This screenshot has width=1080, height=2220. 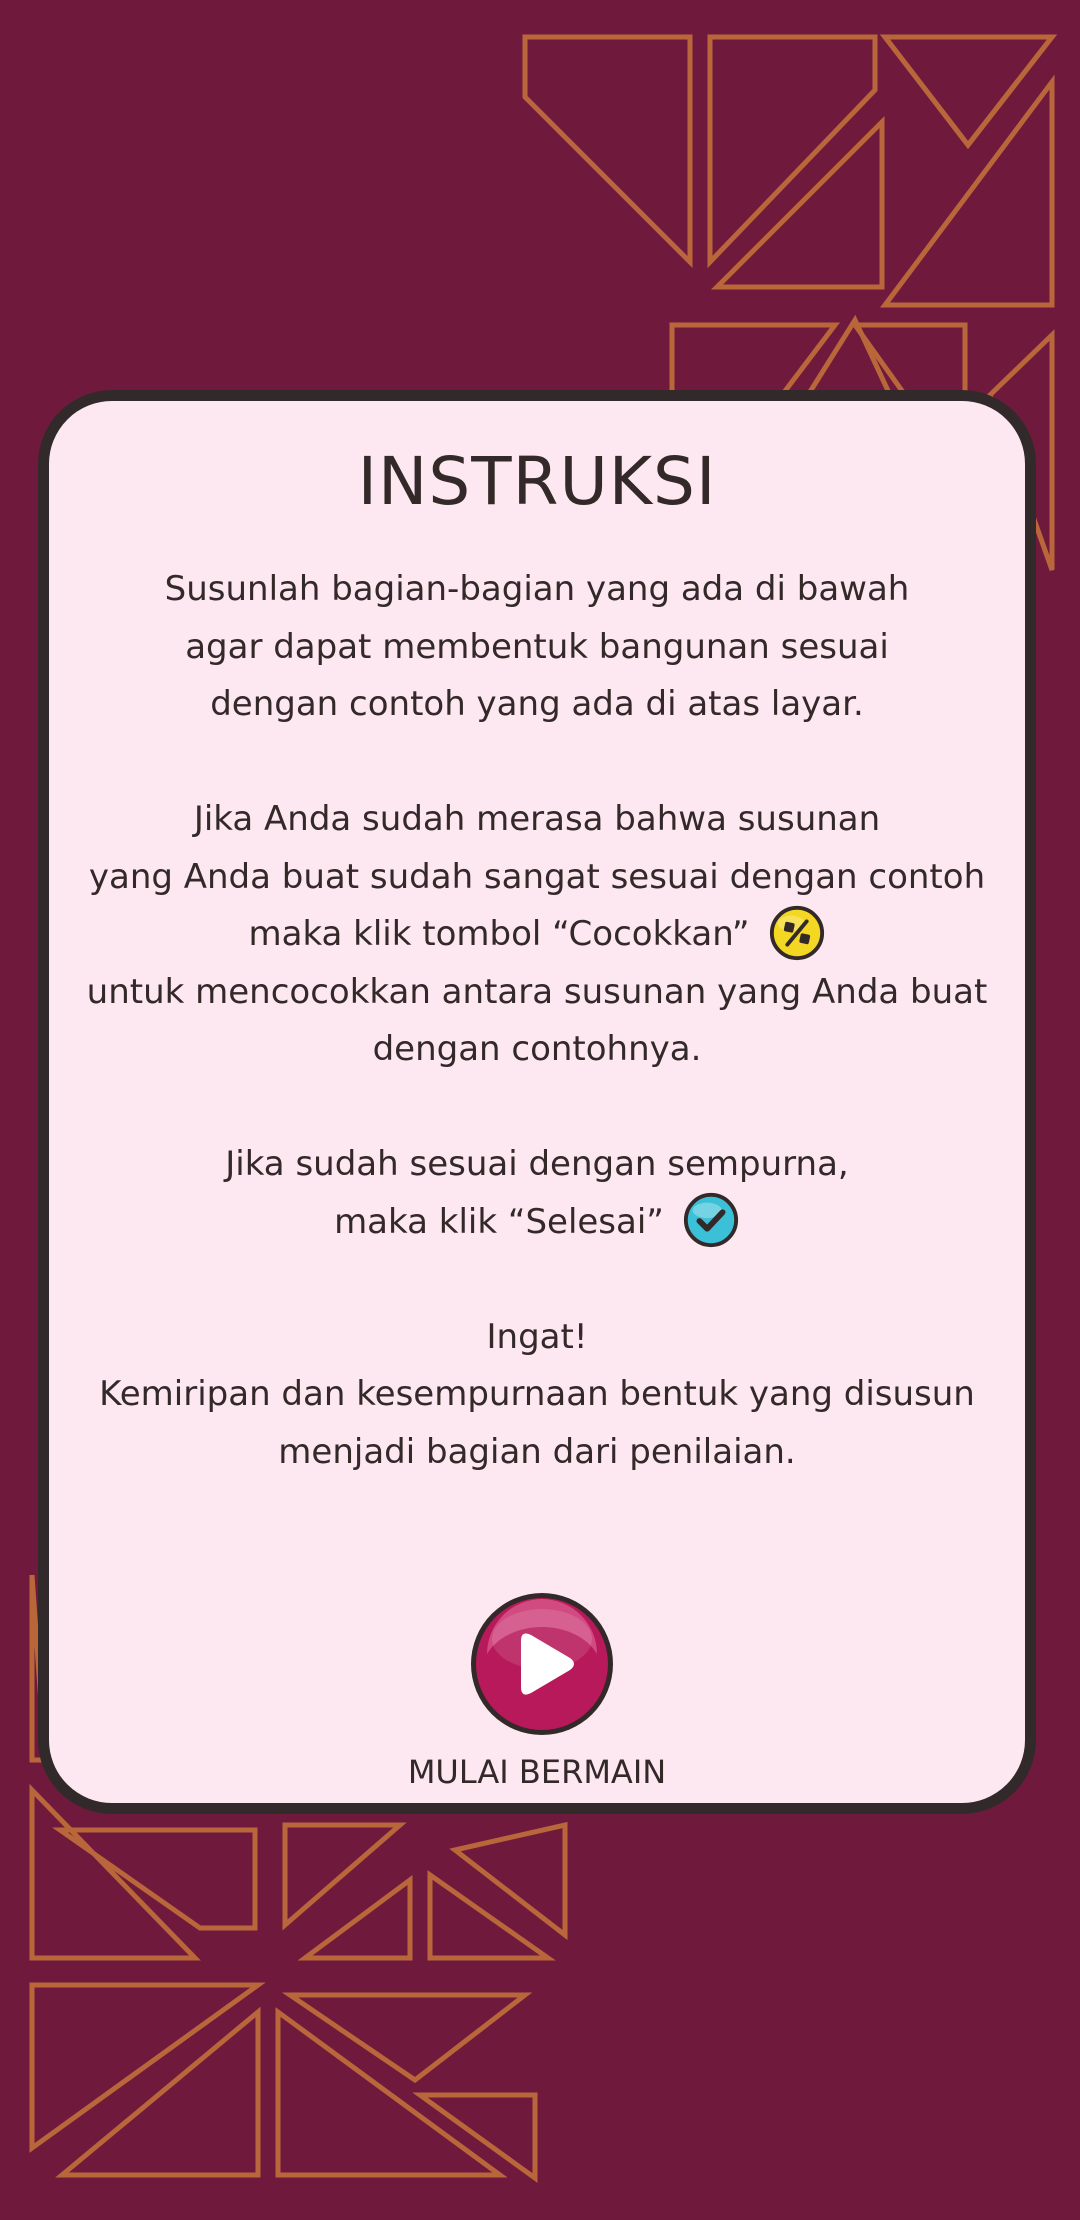 I want to click on instruction-line: Ingat!, so click(x=537, y=1336).